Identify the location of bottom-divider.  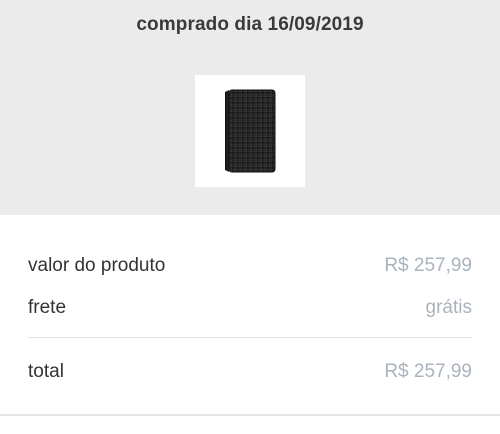
(250, 415).